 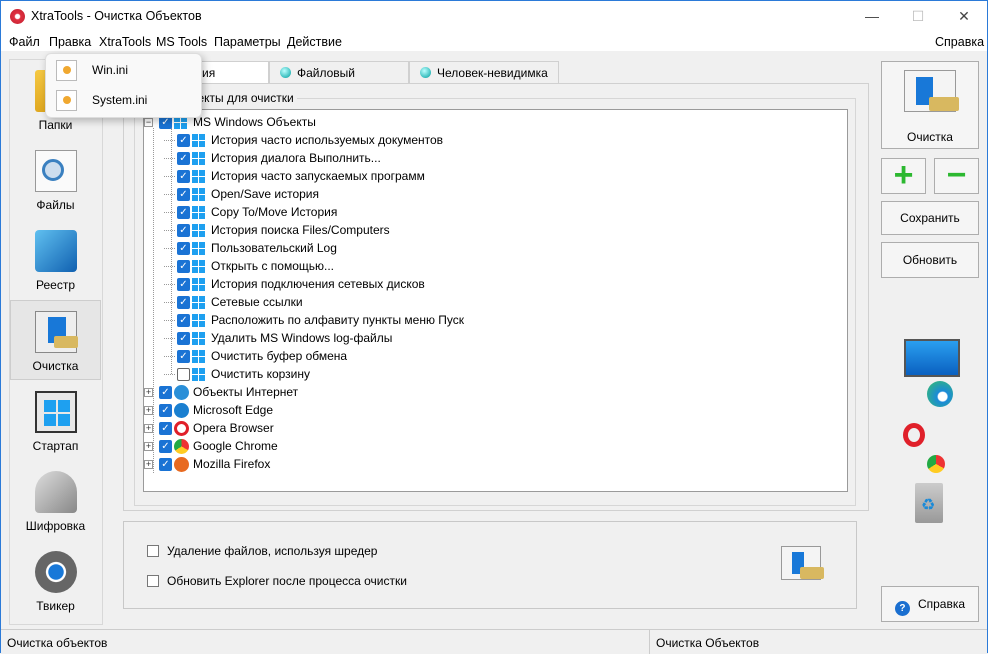 I want to click on tree-item-label: Open/Save история, so click(x=265, y=194).